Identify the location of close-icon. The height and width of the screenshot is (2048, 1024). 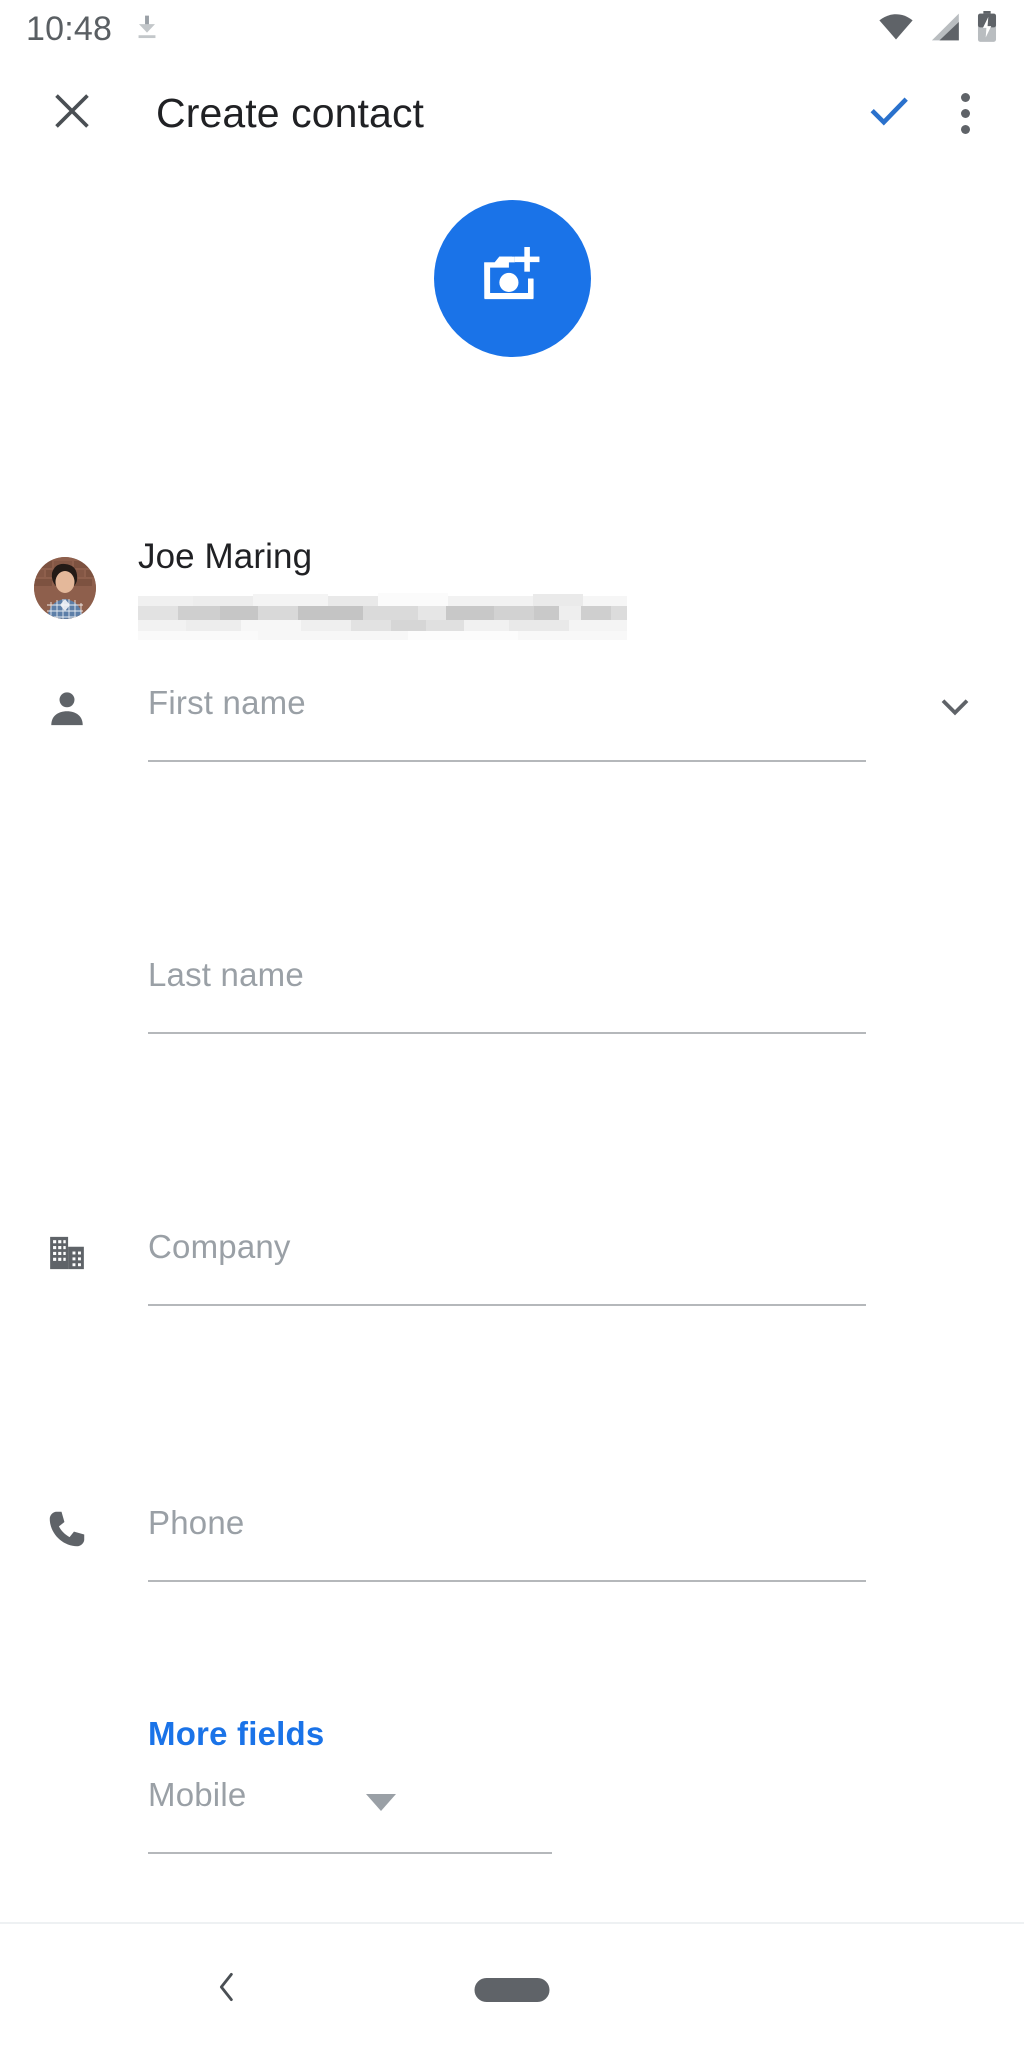
(72, 113).